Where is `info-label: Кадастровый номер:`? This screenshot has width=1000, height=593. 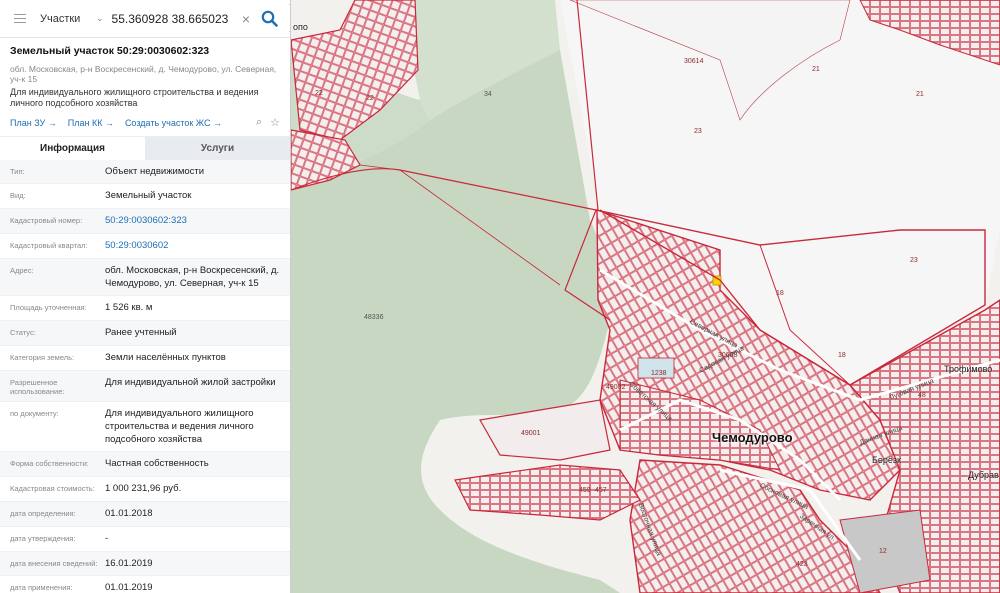
info-label: Кадастровый номер: is located at coordinates (46, 221).